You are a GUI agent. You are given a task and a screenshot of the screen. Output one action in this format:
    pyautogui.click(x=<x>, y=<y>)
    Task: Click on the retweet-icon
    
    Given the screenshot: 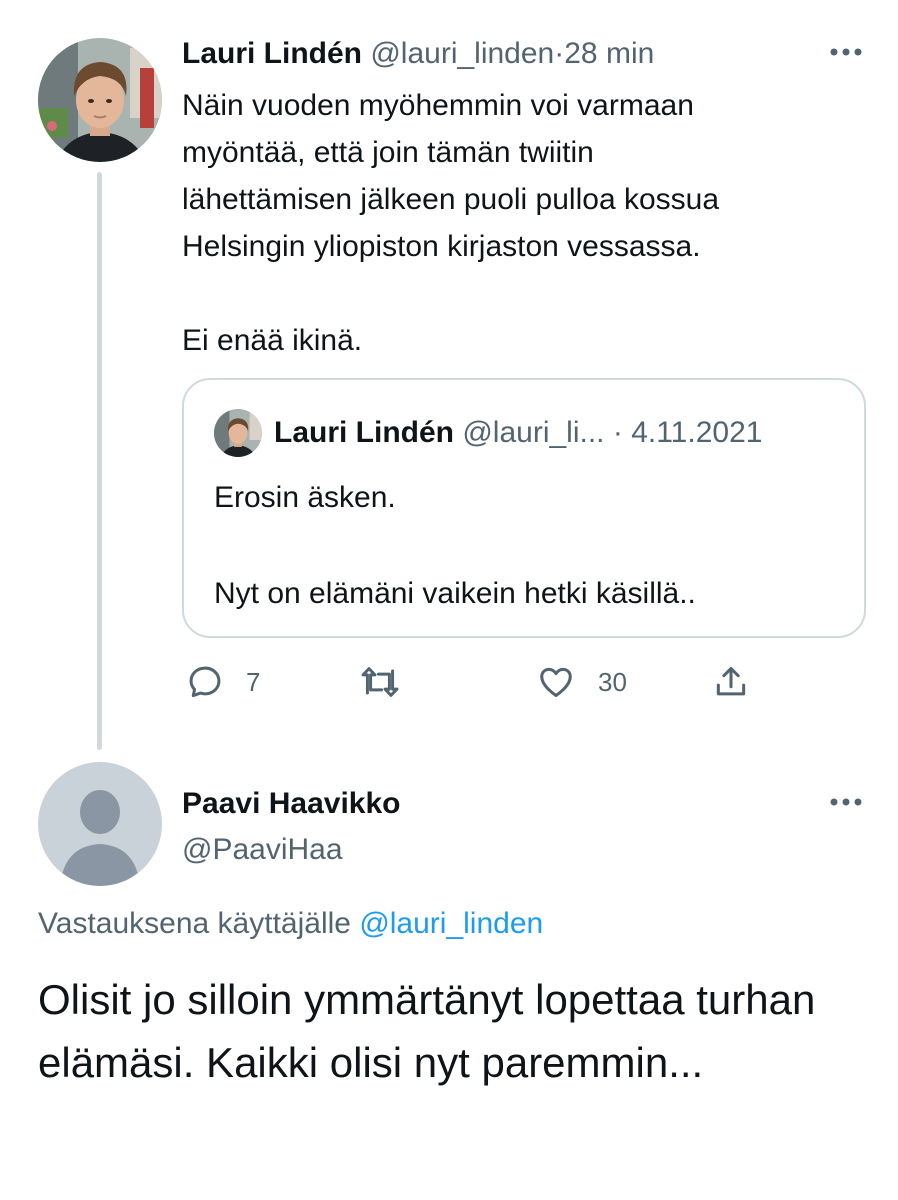 What is the action you would take?
    pyautogui.click(x=380, y=682)
    